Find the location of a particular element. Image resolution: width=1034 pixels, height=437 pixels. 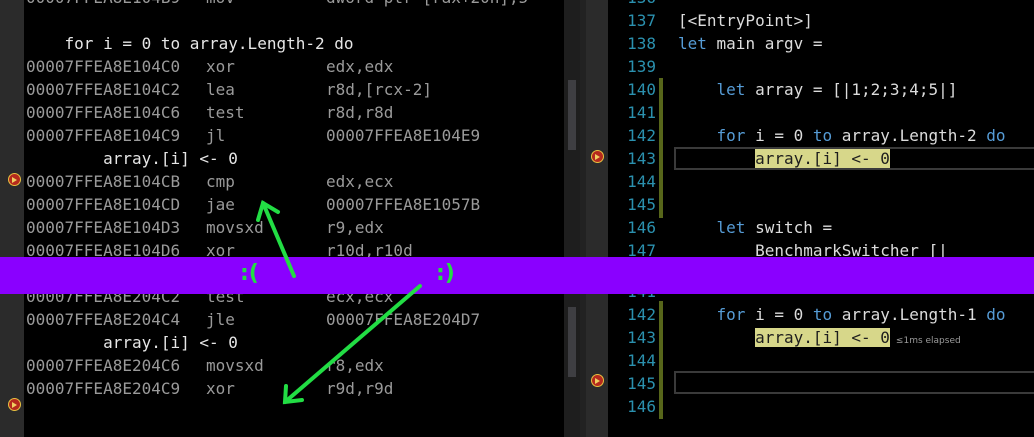

line-number: 147 is located at coordinates (641, 249).